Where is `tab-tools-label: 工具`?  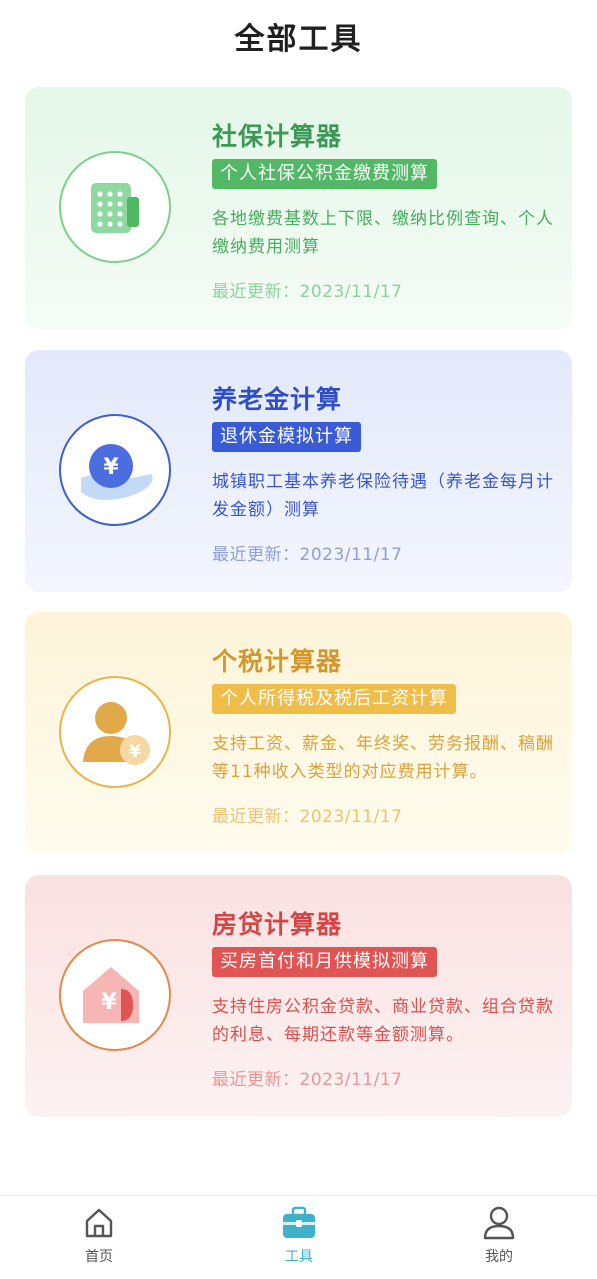
tab-tools-label: 工具 is located at coordinates (299, 1257).